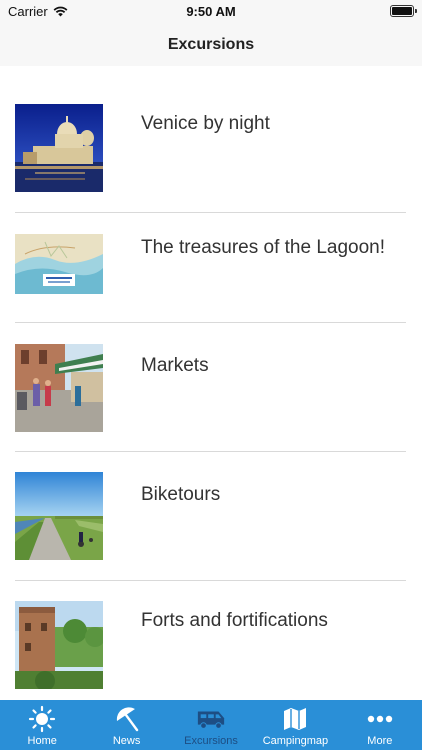 This screenshot has width=422, height=750. Describe the element at coordinates (59, 388) in the screenshot. I see `markets-thumbnail` at that location.